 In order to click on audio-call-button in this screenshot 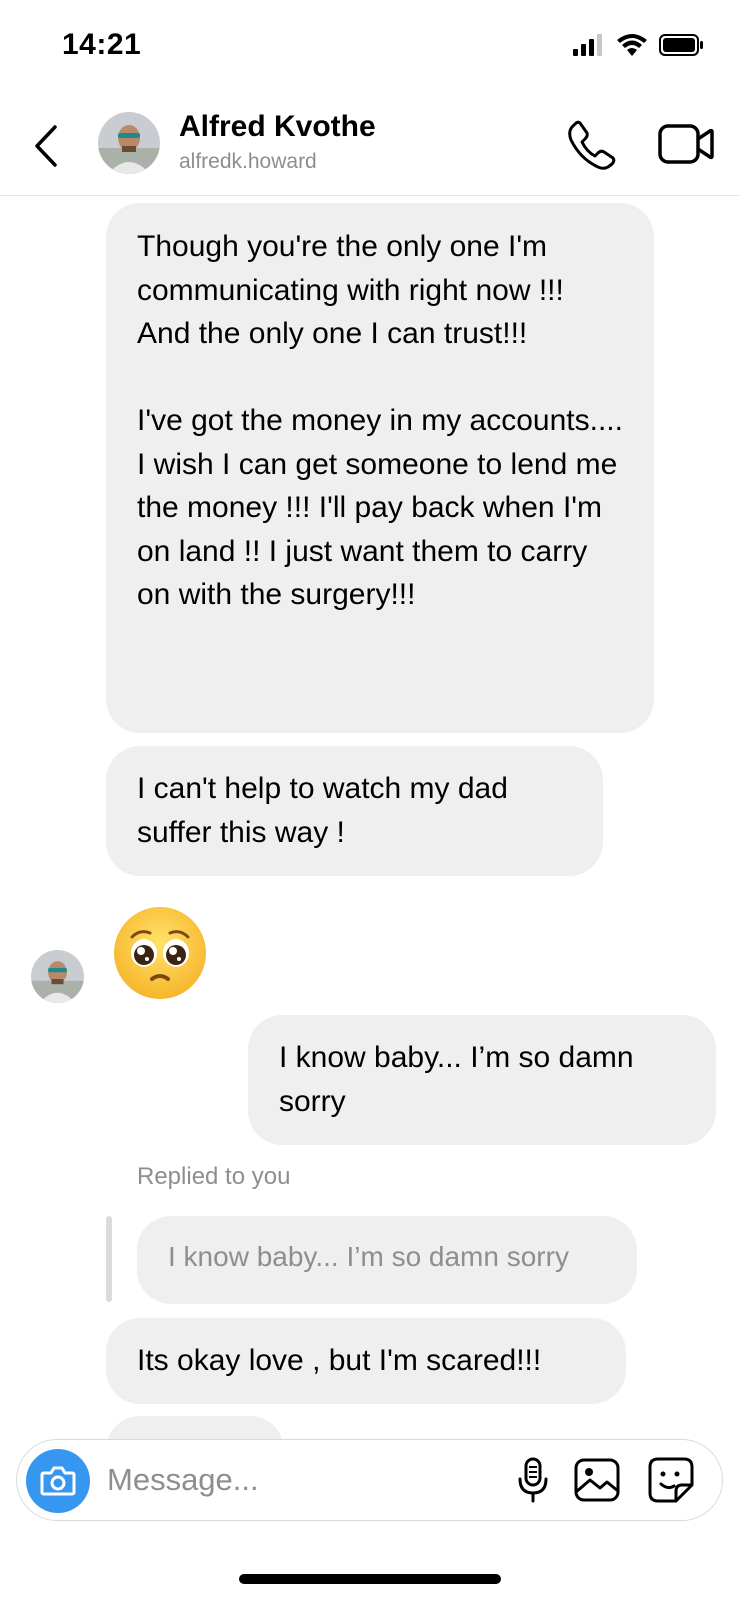, I will do `click(592, 144)`.